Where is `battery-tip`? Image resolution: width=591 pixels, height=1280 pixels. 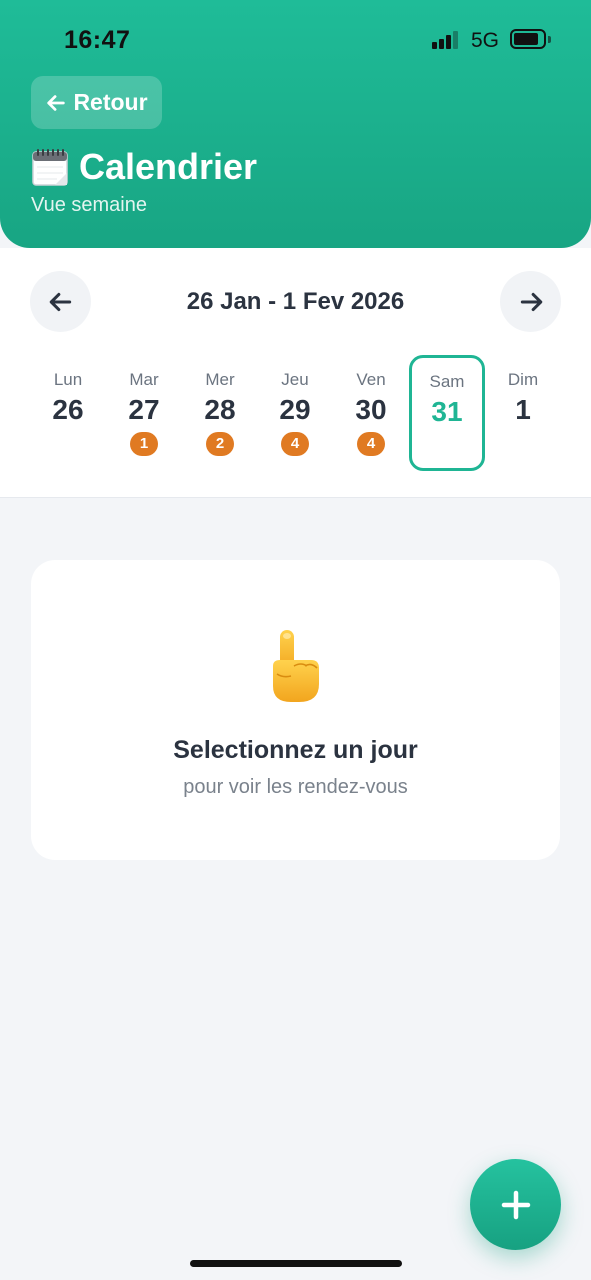 battery-tip is located at coordinates (549, 39).